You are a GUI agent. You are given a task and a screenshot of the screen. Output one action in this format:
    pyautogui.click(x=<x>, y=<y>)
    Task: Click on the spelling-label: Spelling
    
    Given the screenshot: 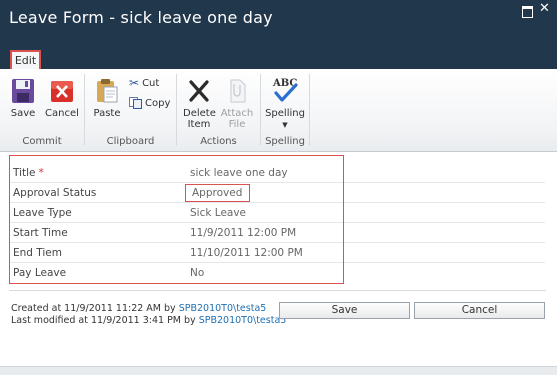 What is the action you would take?
    pyautogui.click(x=285, y=113)
    